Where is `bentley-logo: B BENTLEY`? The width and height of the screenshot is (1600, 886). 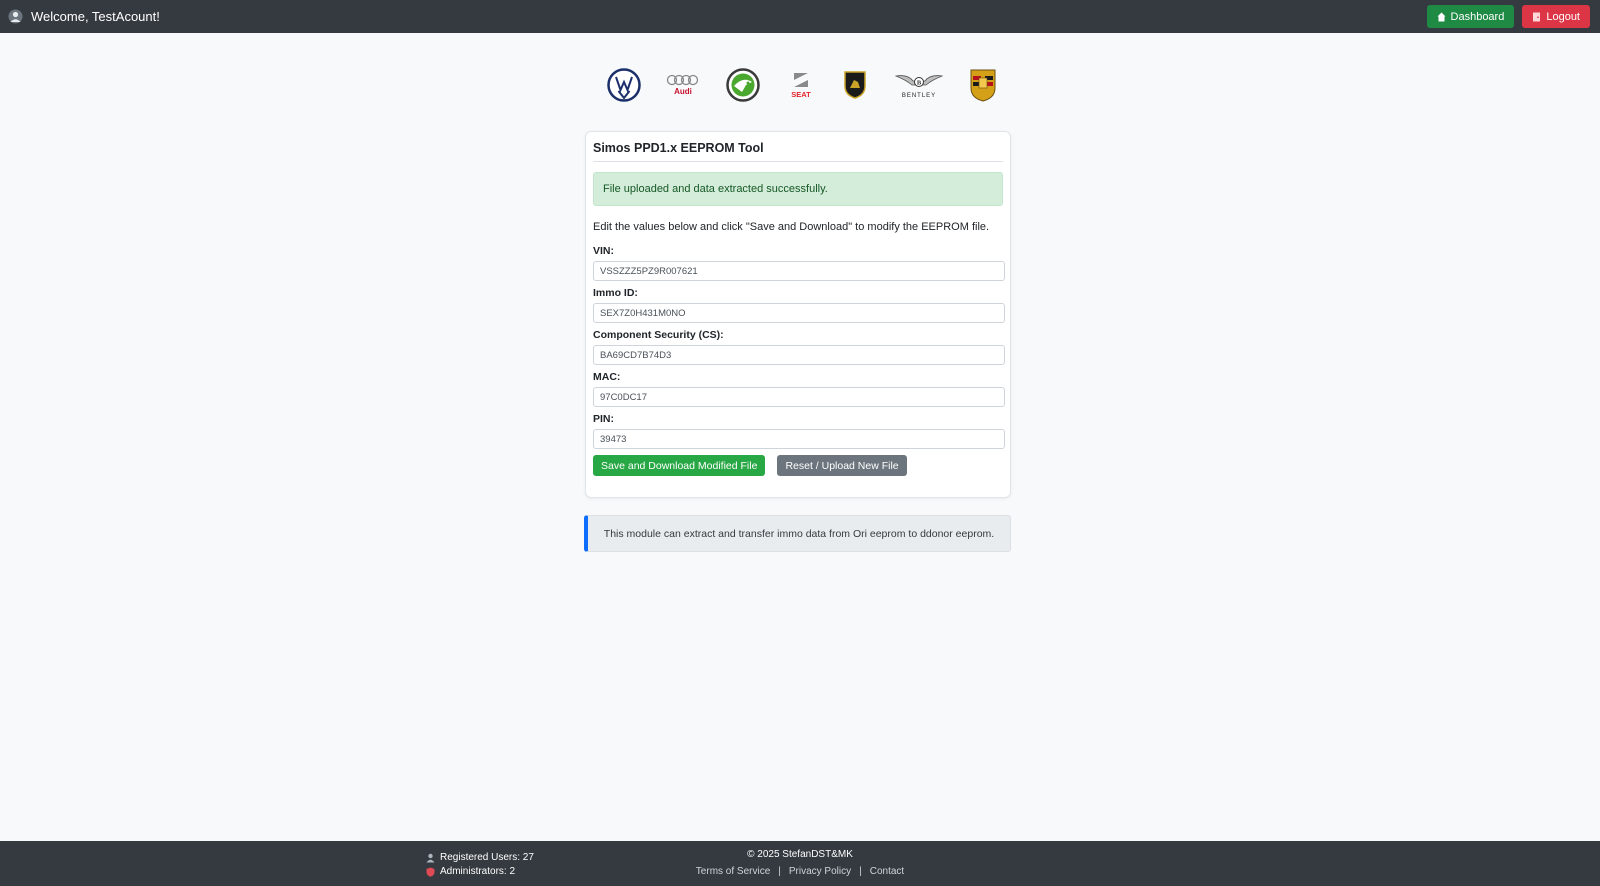
bentley-logo: B BENTLEY is located at coordinates (919, 85).